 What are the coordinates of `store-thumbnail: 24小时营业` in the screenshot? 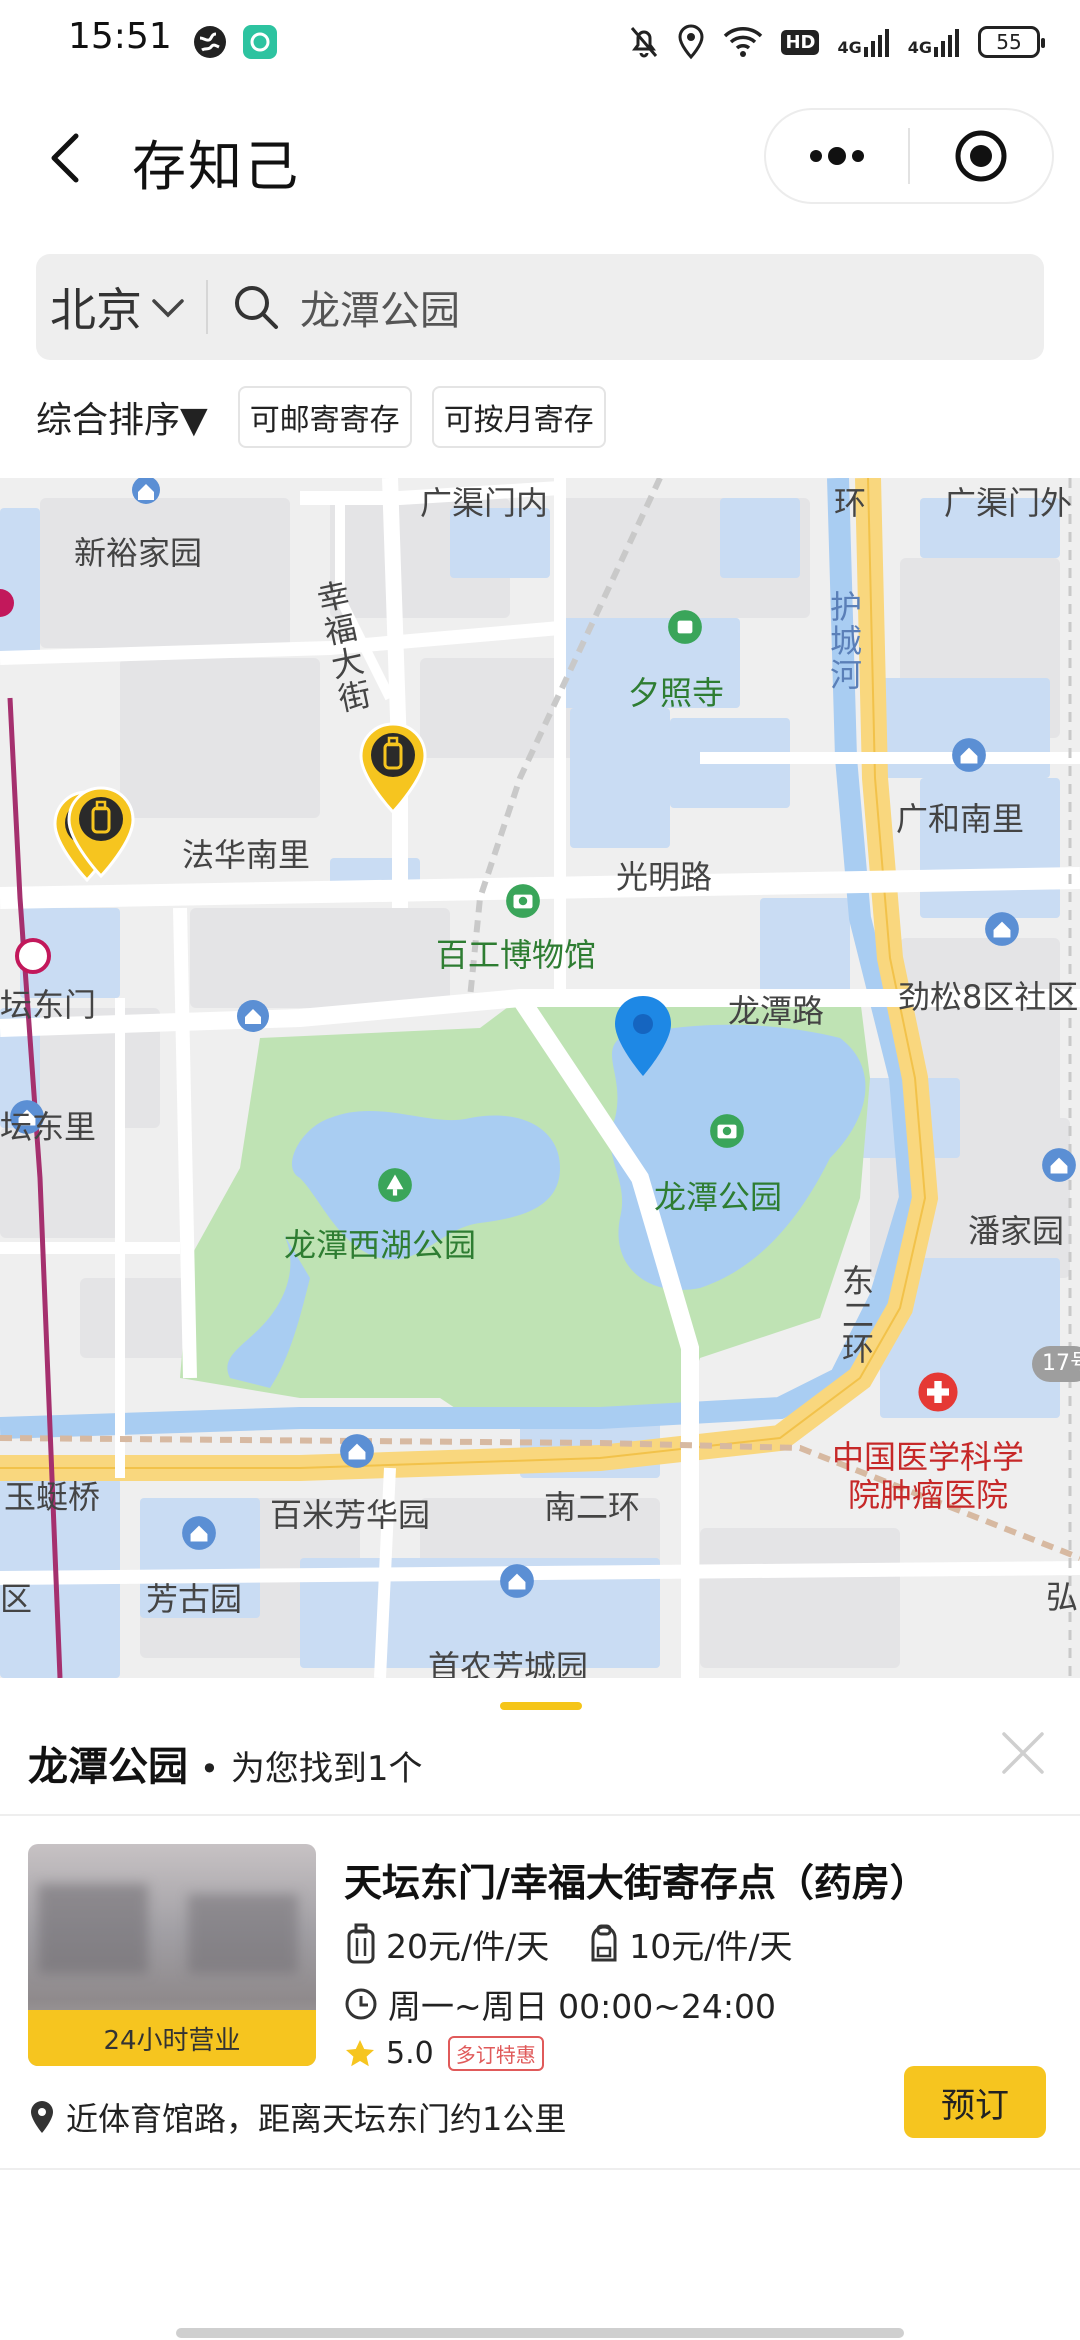 It's located at (172, 1955).